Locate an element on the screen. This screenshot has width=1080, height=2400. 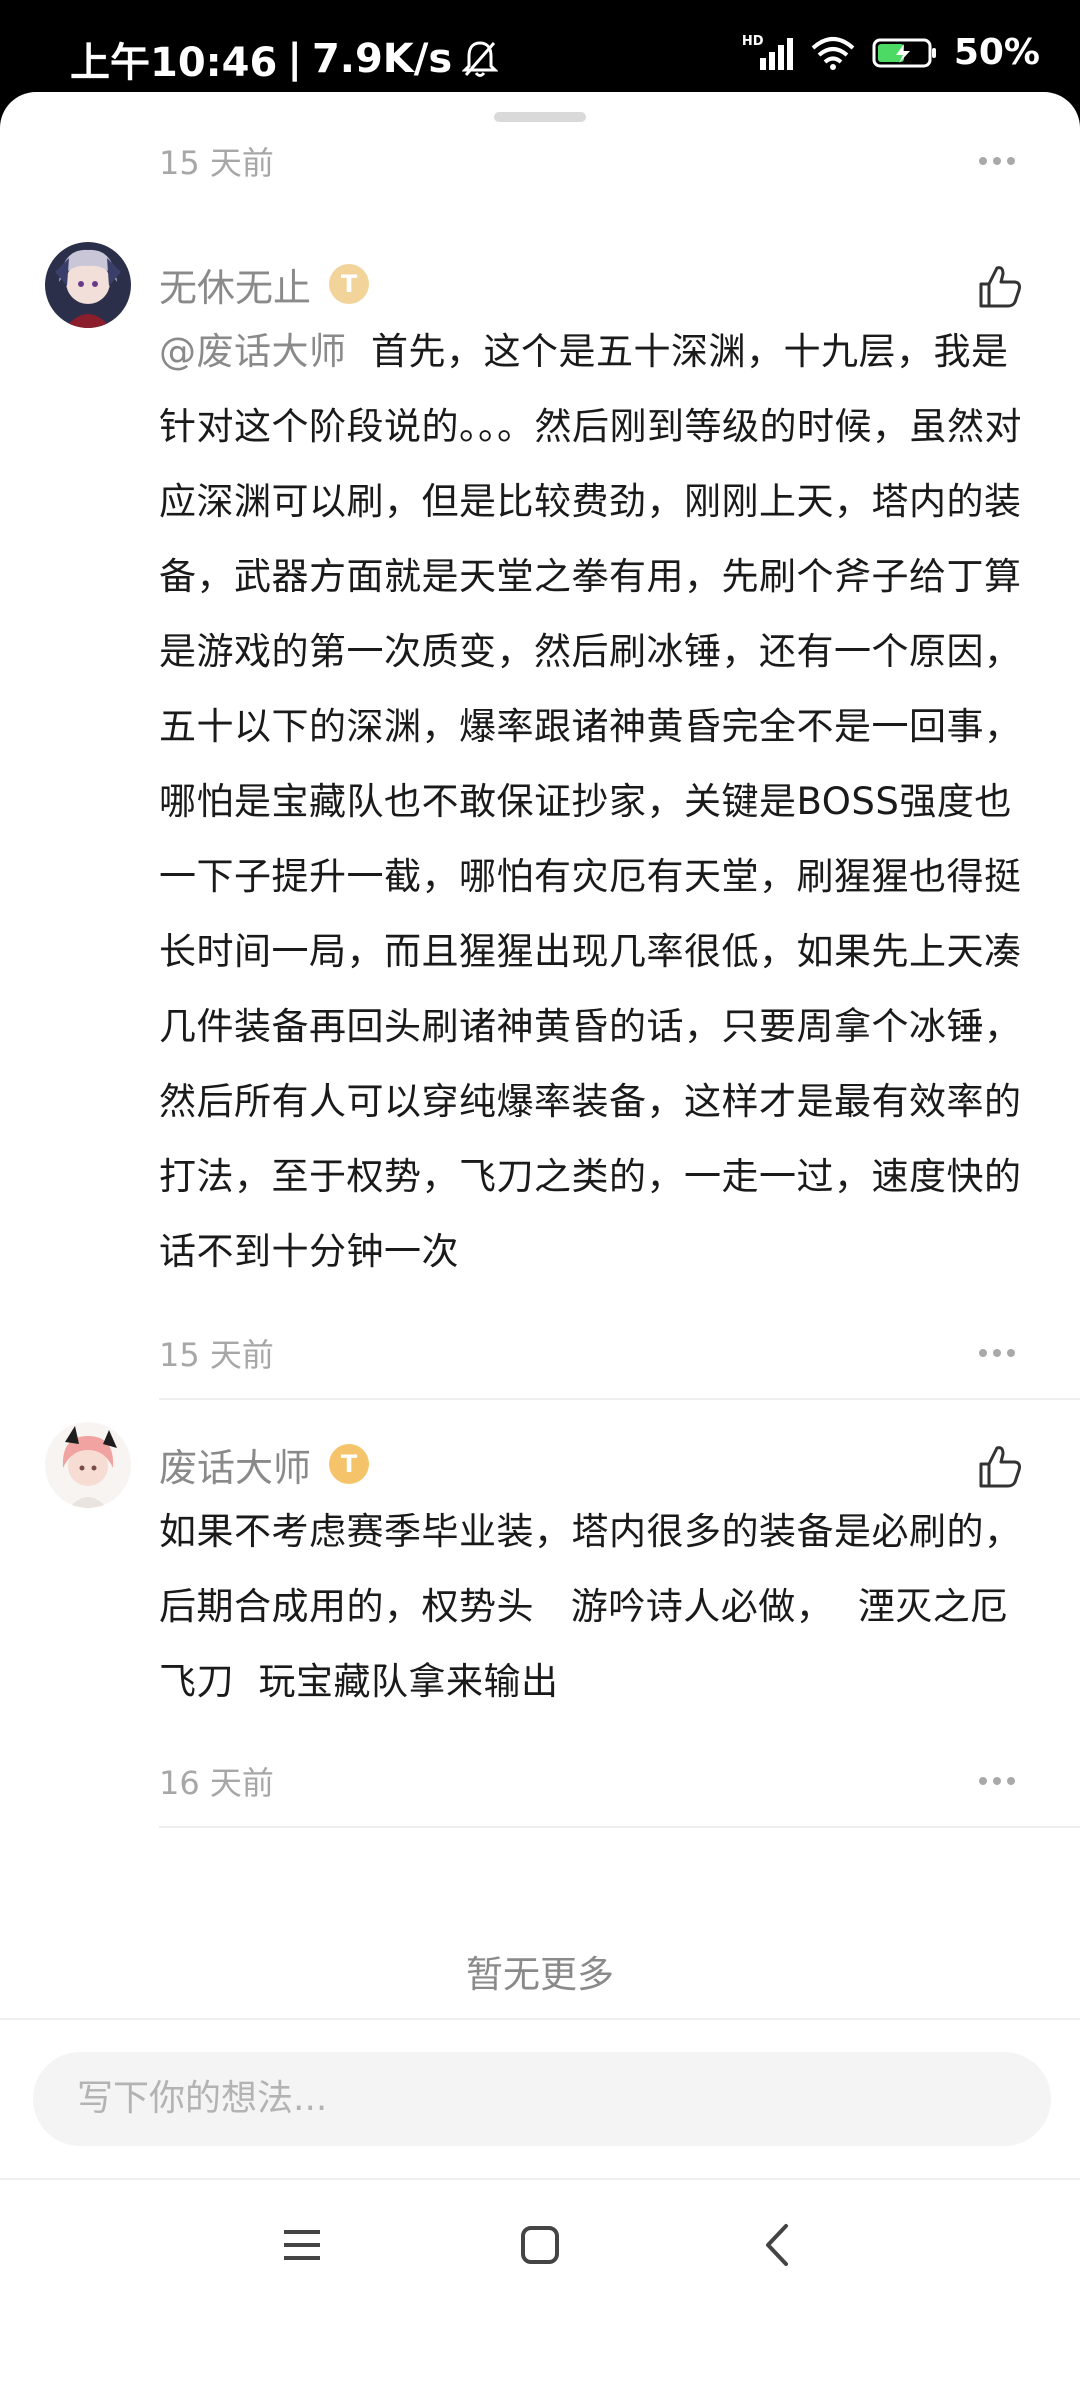
comment-header: 废话大师 T is located at coordinates (264, 1464).